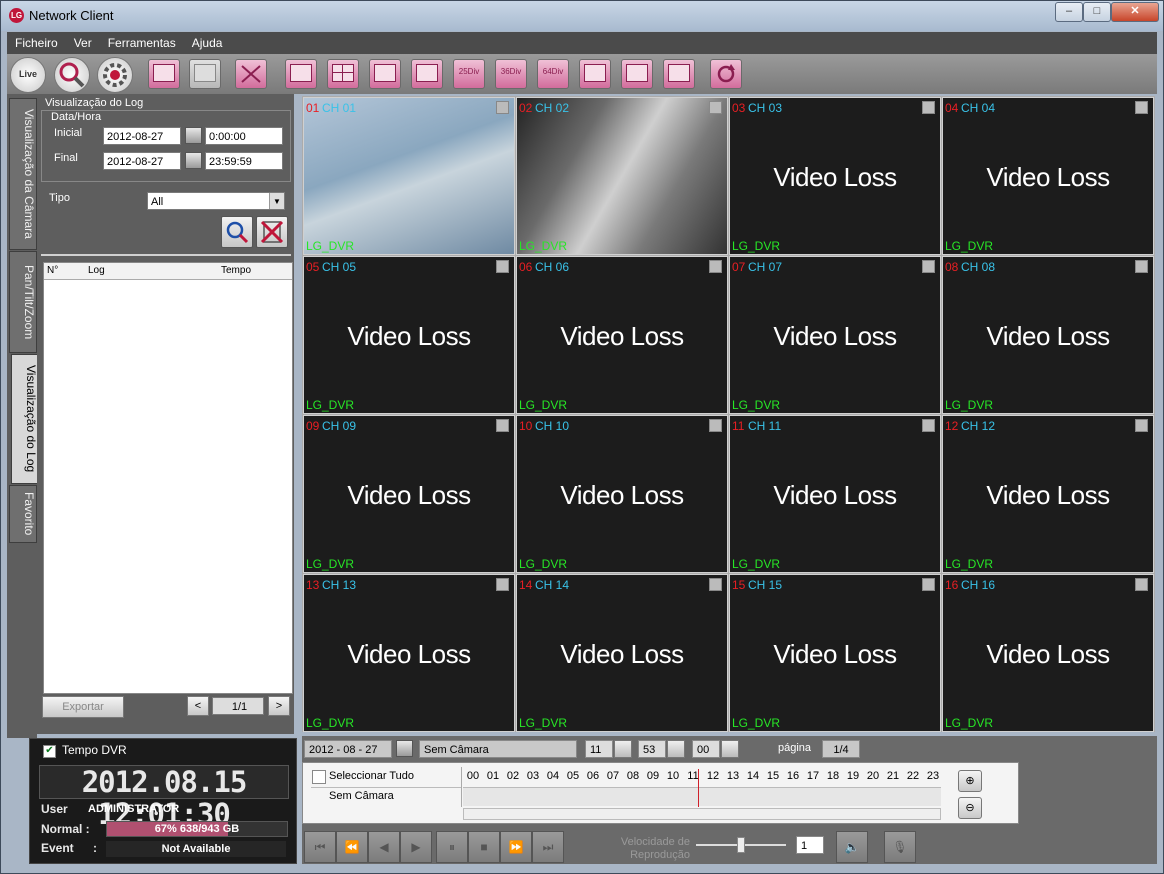 The image size is (1164, 874). I want to click on search-log-button, so click(237, 232).